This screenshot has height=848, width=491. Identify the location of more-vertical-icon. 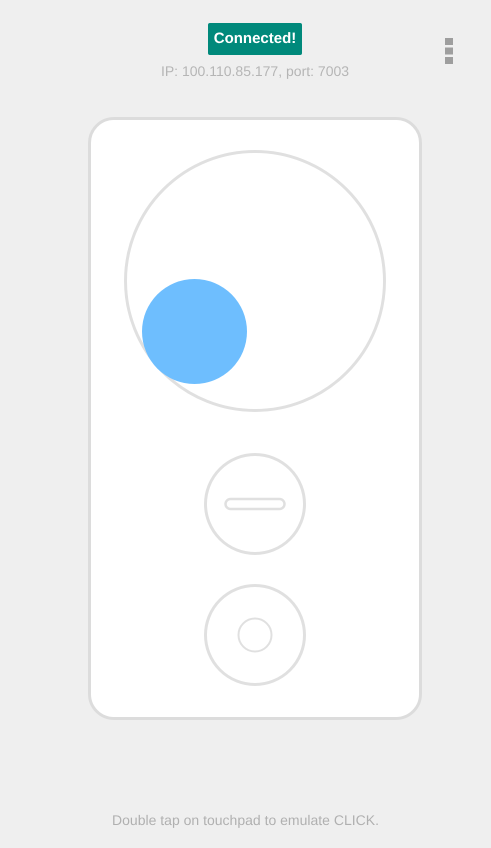
(449, 51).